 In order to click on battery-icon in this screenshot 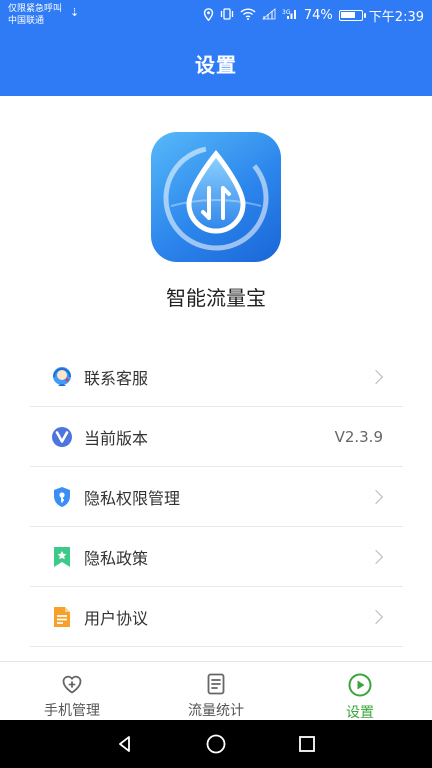, I will do `click(352, 15)`.